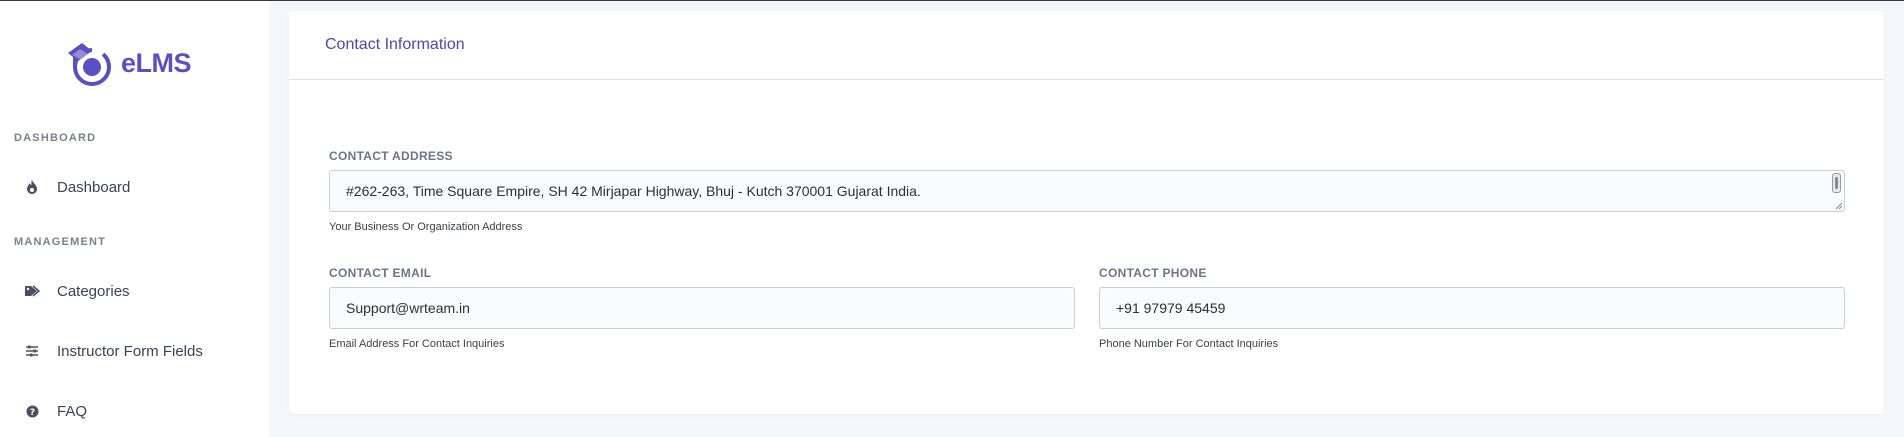  I want to click on elms-logo-icon, so click(89, 64).